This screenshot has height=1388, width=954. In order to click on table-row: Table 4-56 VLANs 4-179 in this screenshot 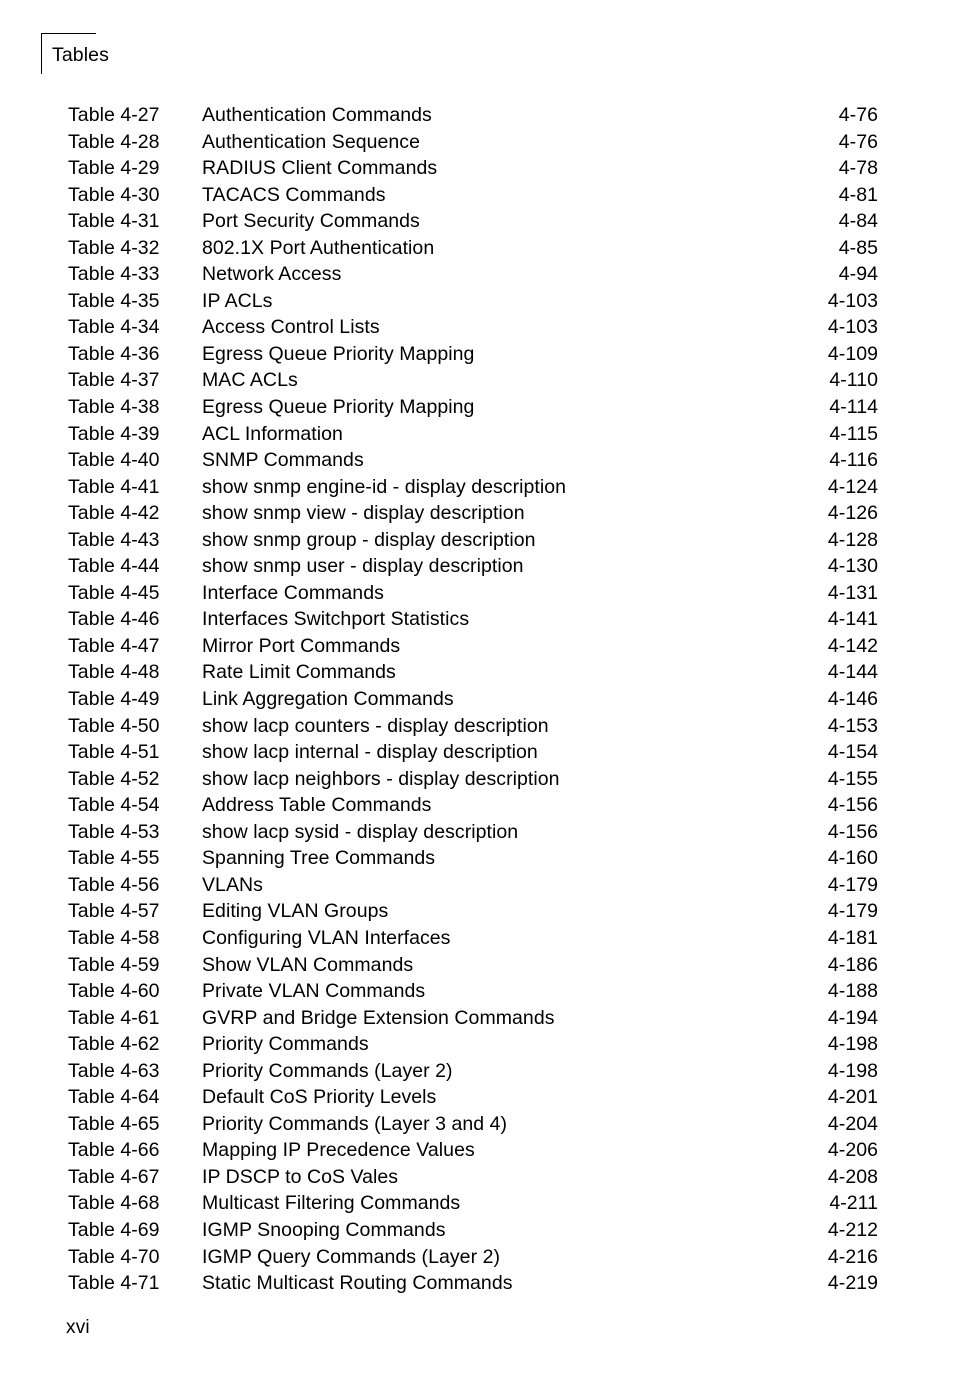, I will do `click(473, 885)`.